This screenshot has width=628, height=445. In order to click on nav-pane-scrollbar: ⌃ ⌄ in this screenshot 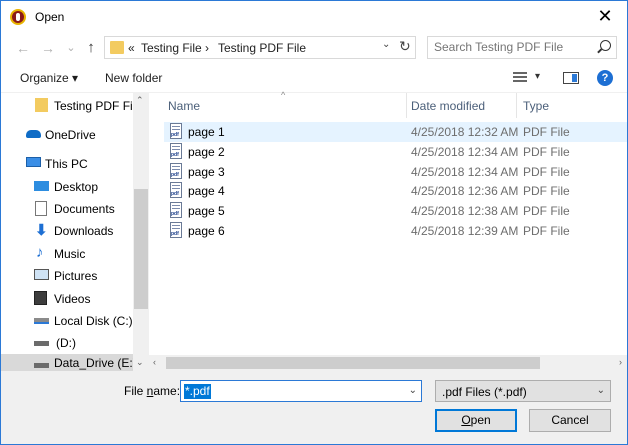, I will do `click(141, 232)`.